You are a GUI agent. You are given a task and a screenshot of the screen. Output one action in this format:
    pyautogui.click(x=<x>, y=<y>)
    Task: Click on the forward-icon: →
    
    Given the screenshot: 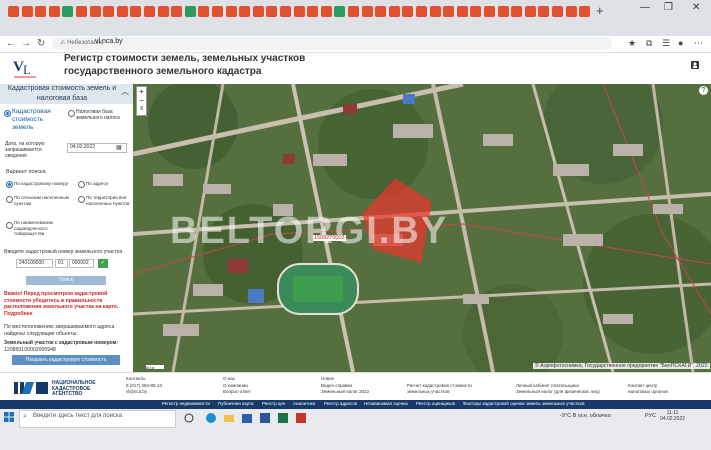 What is the action you would take?
    pyautogui.click(x=26, y=43)
    